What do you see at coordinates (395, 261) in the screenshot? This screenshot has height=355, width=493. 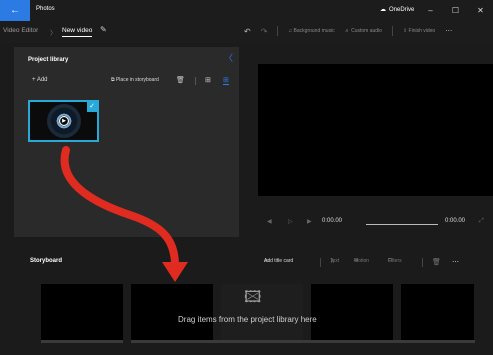 I see `filters-label: Filters` at bounding box center [395, 261].